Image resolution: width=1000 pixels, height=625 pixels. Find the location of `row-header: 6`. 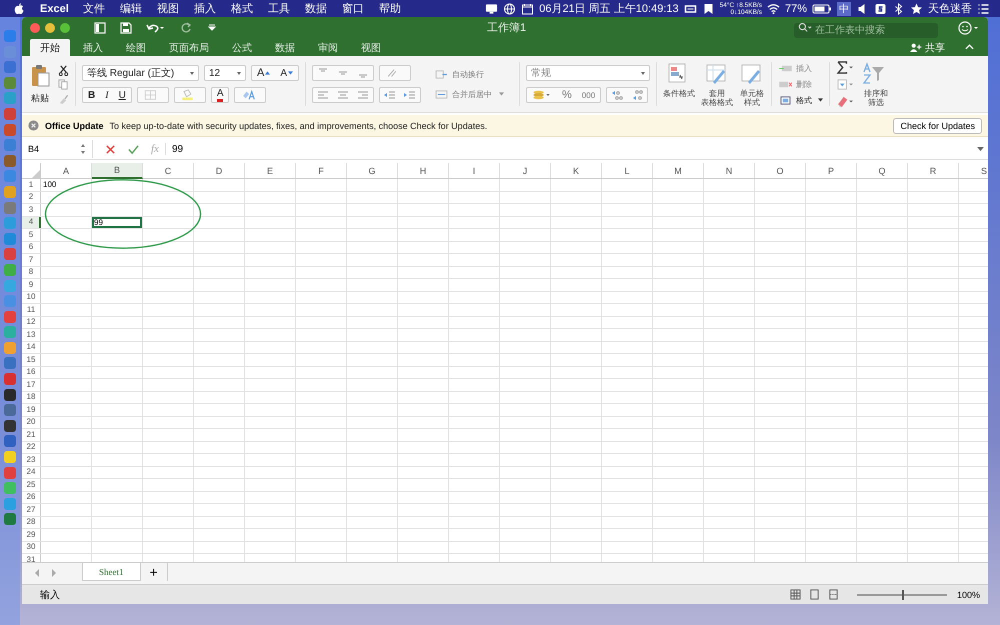

row-header: 6 is located at coordinates (31, 247).